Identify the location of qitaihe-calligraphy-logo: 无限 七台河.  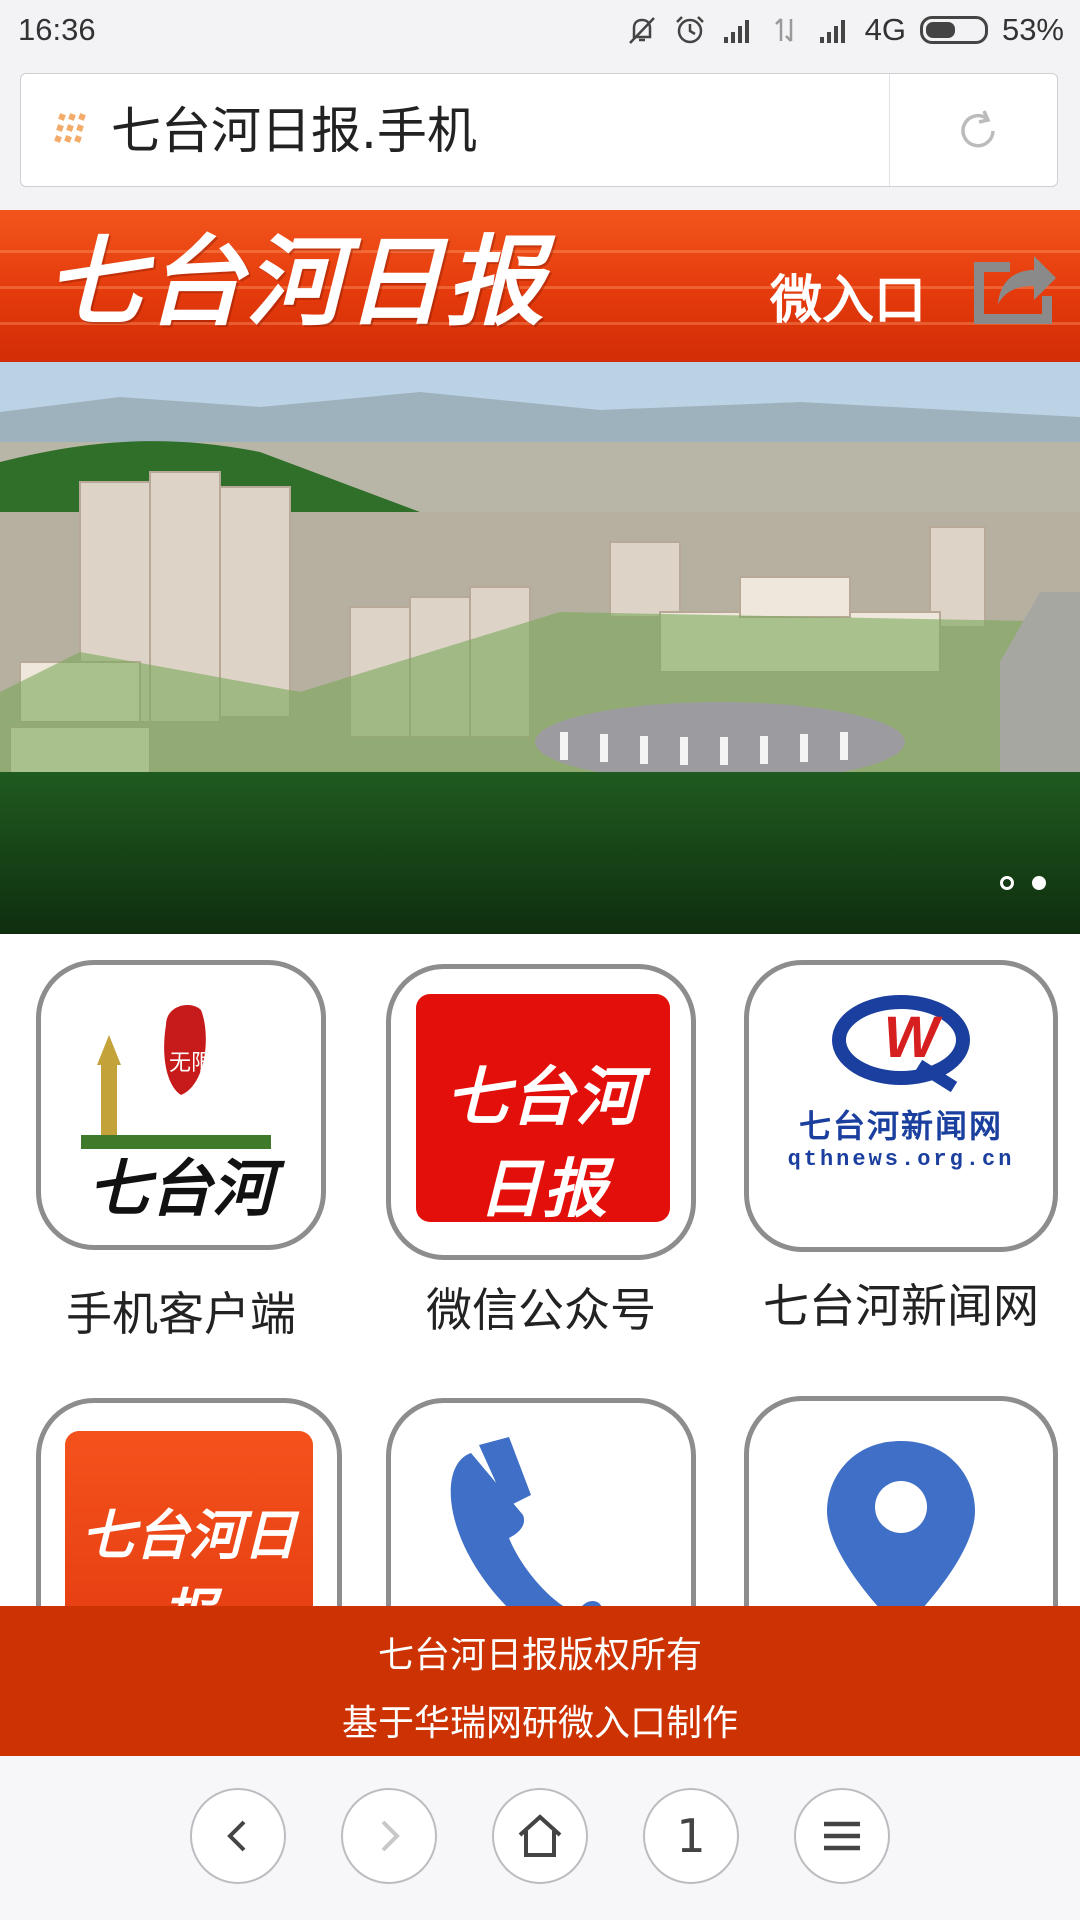
(183, 1115).